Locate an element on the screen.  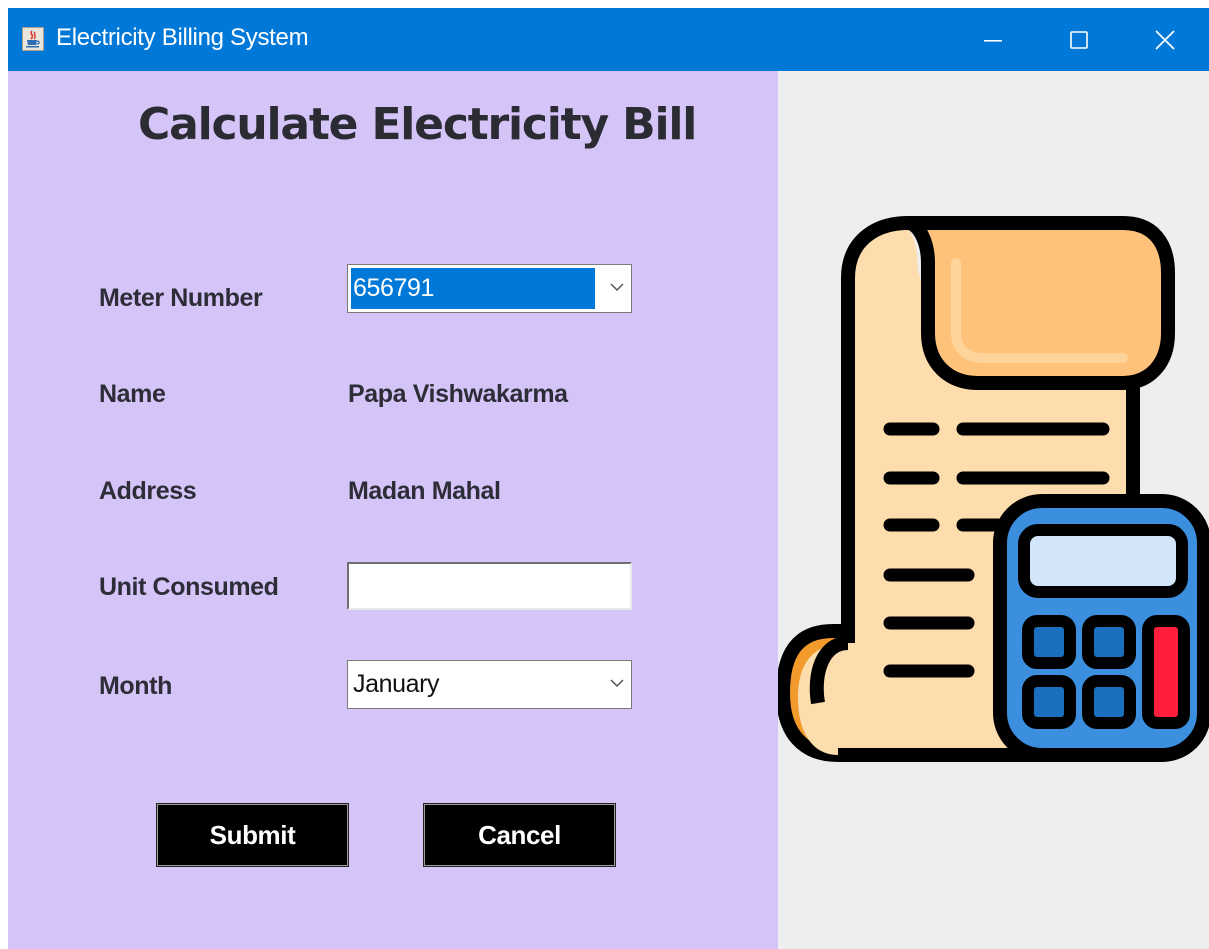
maximize-icon is located at coordinates (1079, 39).